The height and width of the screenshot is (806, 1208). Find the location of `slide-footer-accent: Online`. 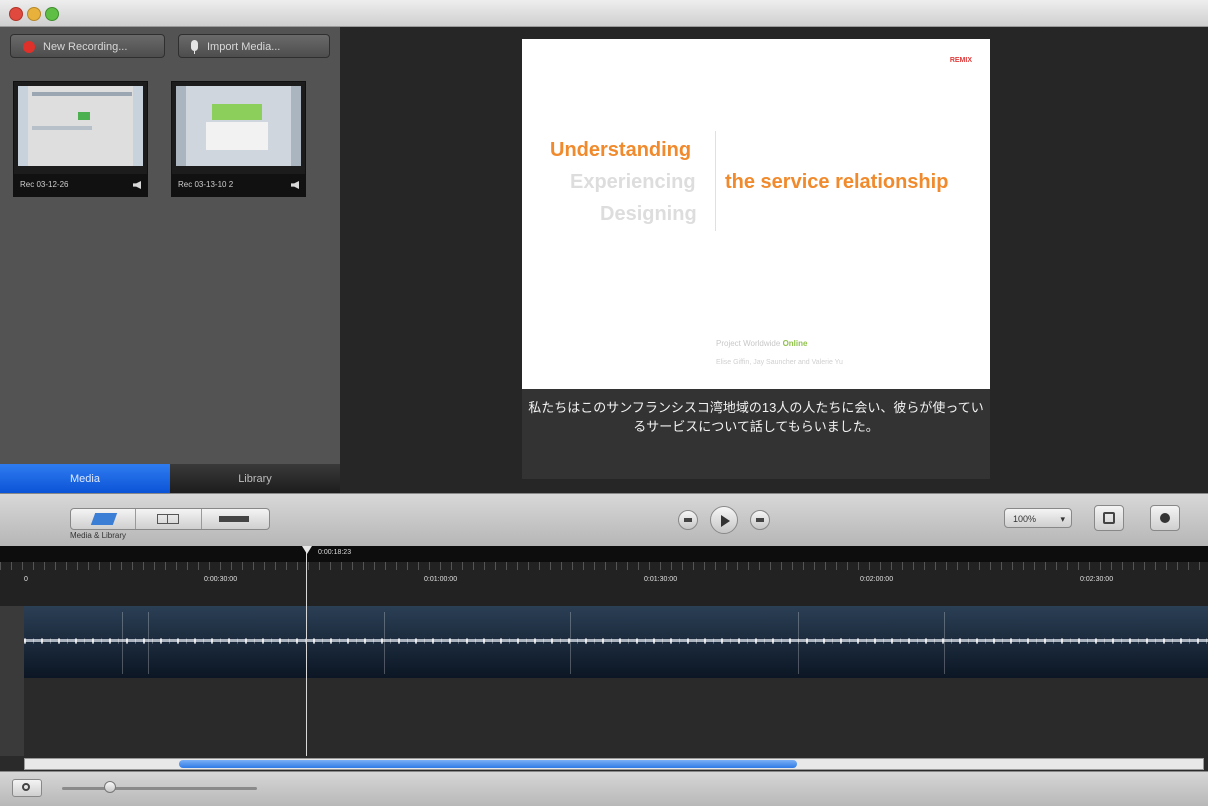

slide-footer-accent: Online is located at coordinates (795, 343).